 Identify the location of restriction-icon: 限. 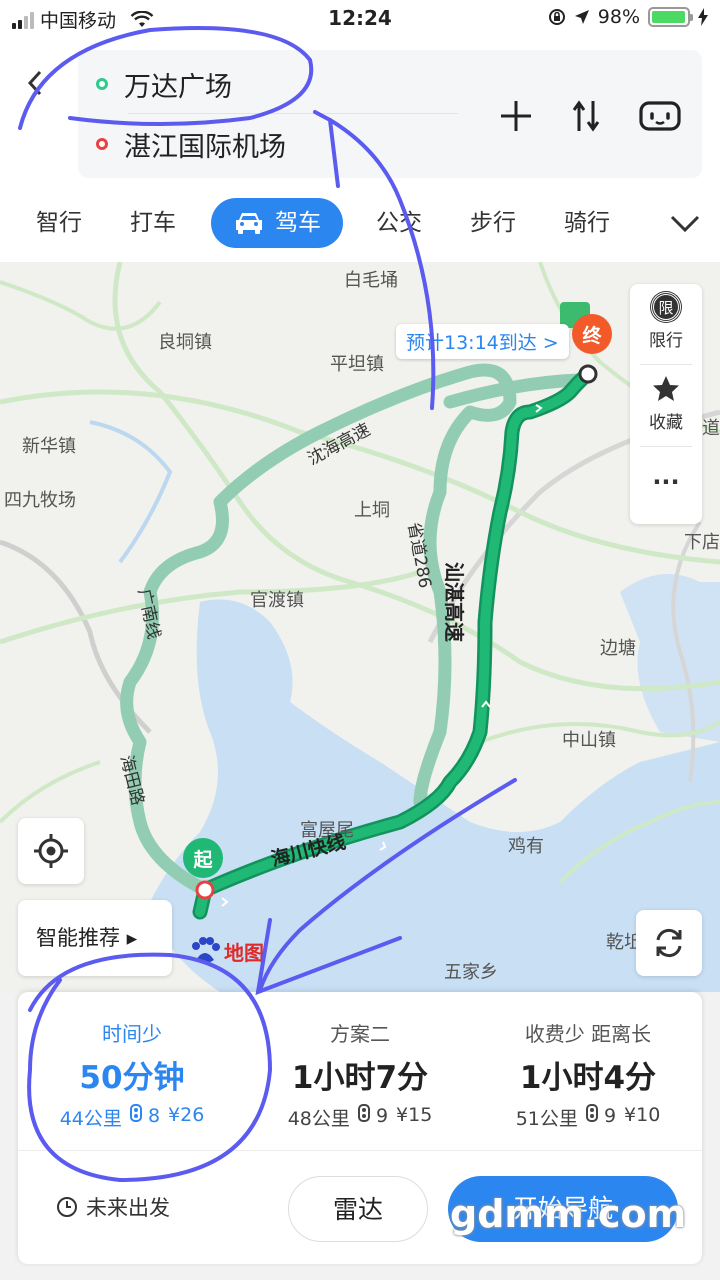
(666, 307).